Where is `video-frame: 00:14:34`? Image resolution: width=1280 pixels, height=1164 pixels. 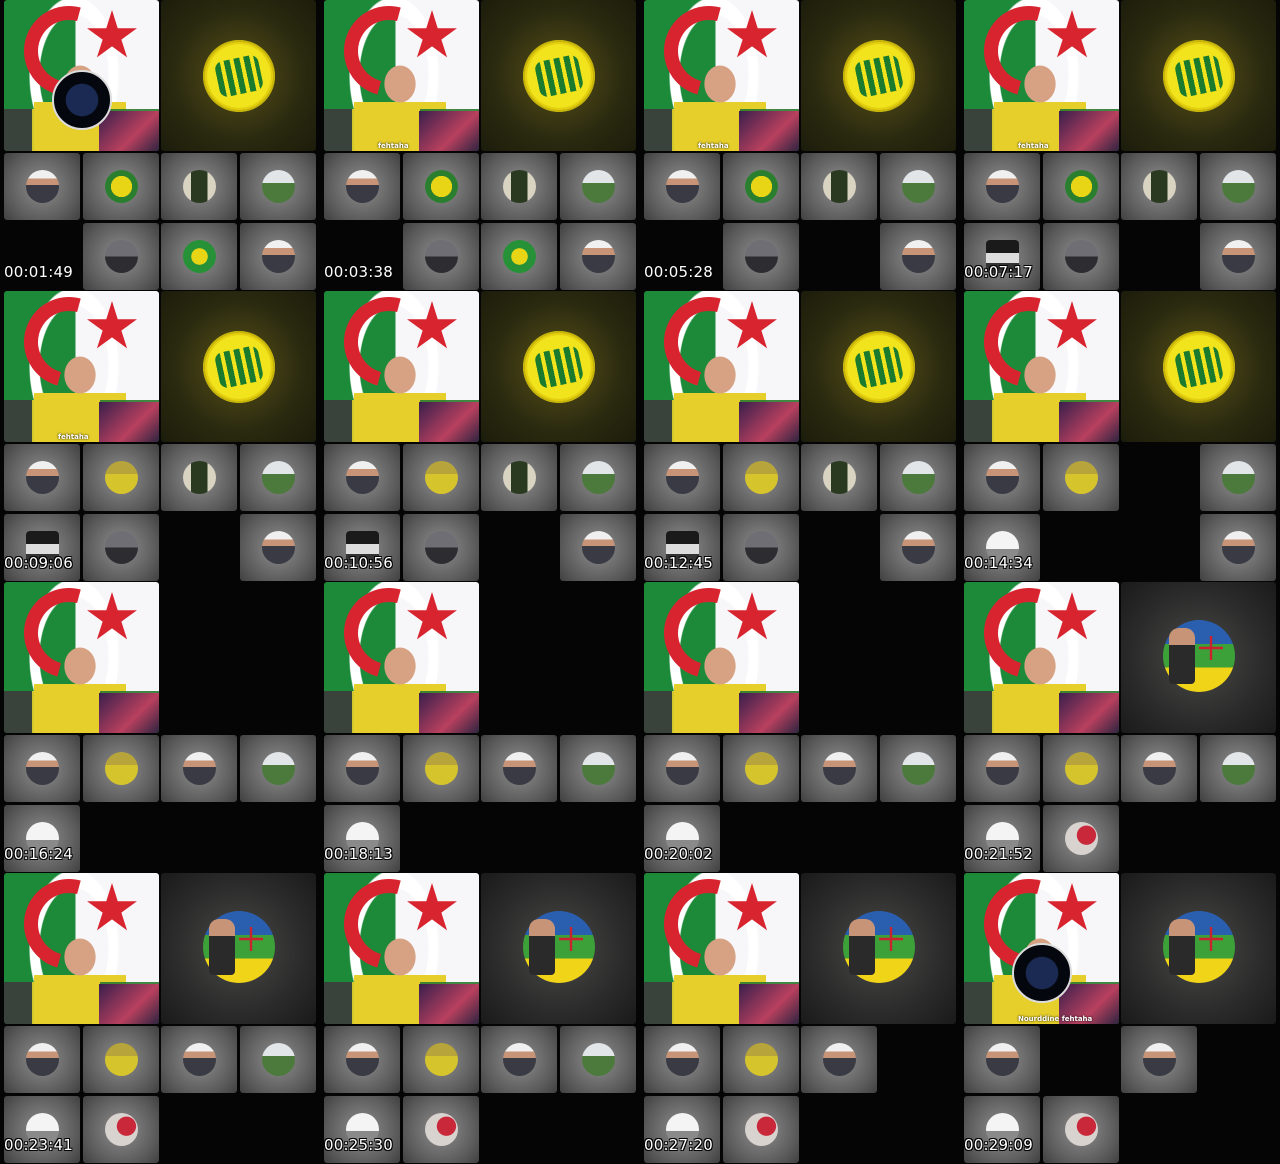 video-frame: 00:14:34 is located at coordinates (1120, 436).